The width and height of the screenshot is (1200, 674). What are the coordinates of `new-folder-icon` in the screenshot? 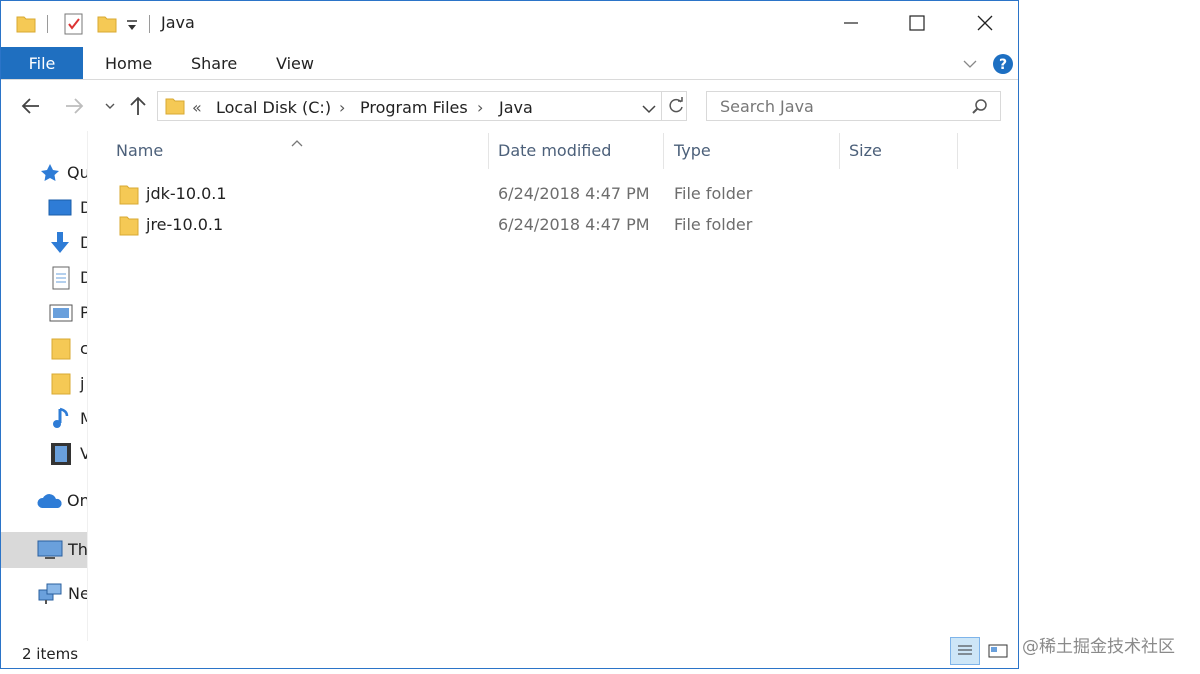 It's located at (107, 26).